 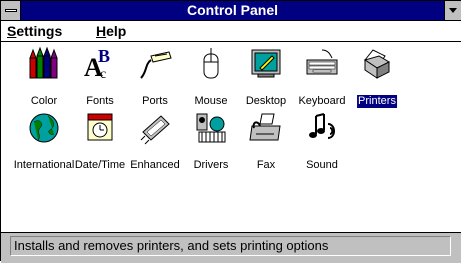 What do you see at coordinates (377, 101) in the screenshot?
I see `applet-label-selected: Printers` at bounding box center [377, 101].